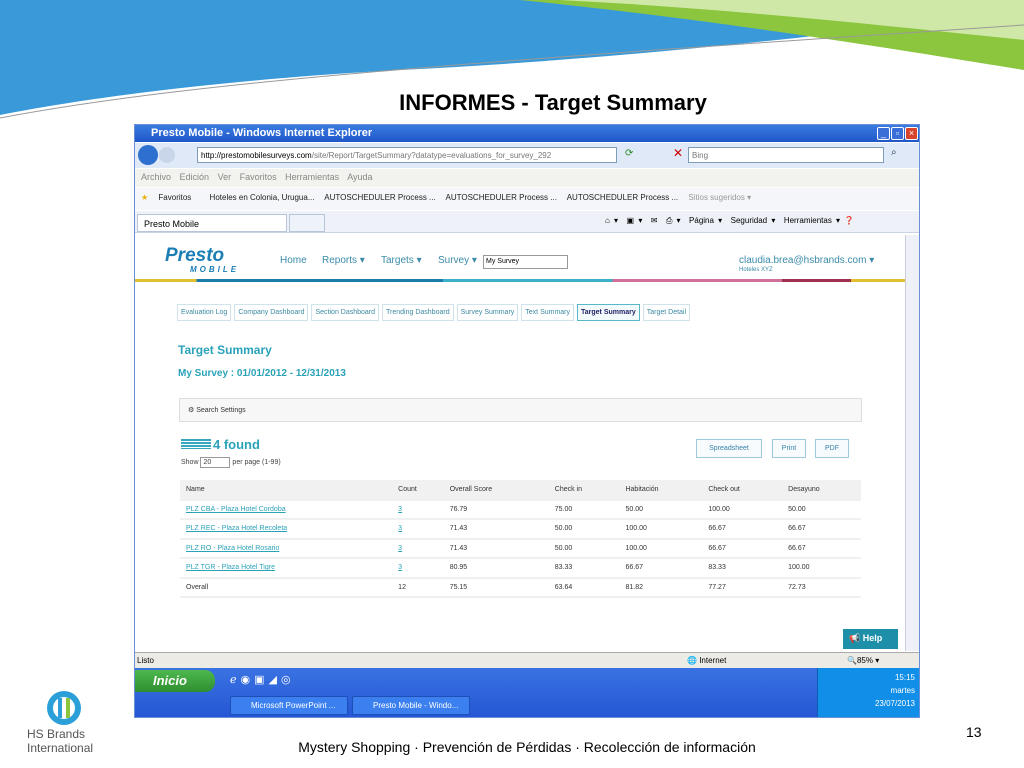 Image resolution: width=1024 pixels, height=768 pixels. I want to click on per-page-input: 20, so click(215, 462).